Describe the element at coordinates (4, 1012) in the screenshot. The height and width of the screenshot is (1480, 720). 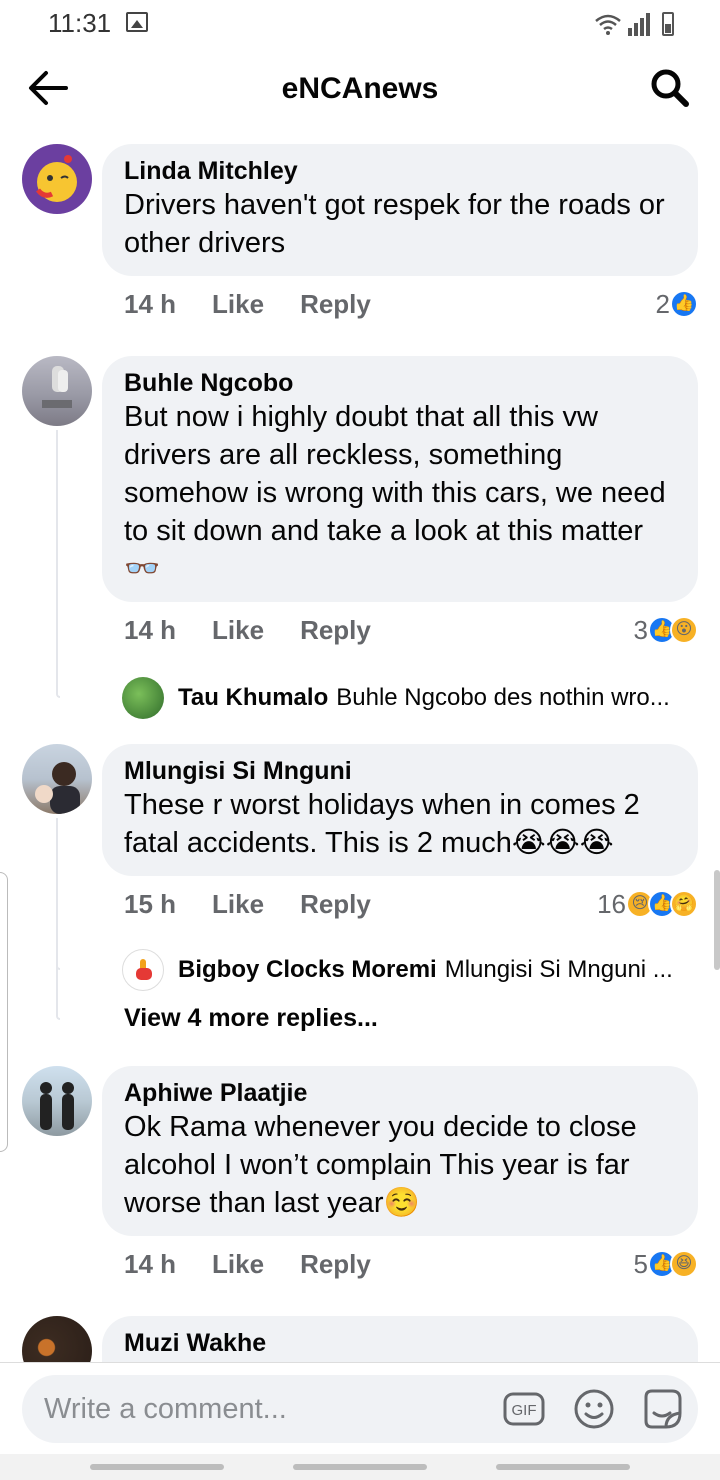
I see `edge-panel-handle` at that location.